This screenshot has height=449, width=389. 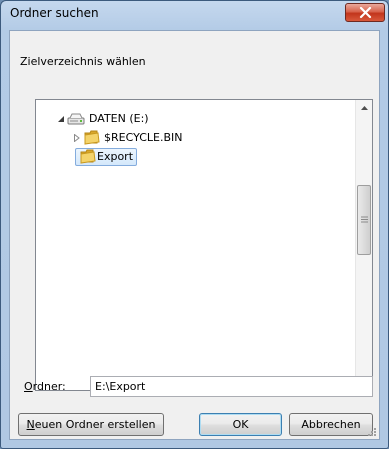 I want to click on new-folder-button: Neuen Ordner erstellen, so click(x=91, y=424).